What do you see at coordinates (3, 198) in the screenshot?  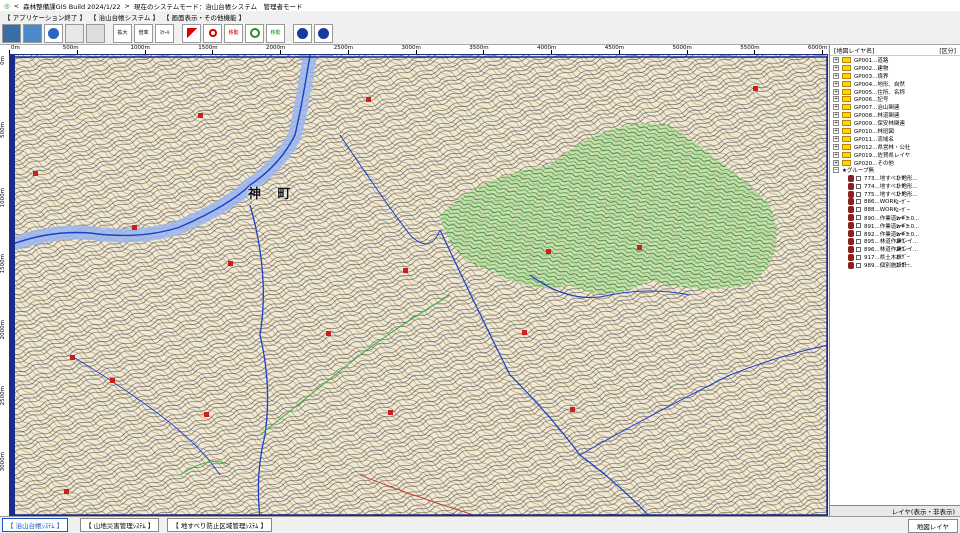 I see `ruler-label: 1000m` at bounding box center [3, 198].